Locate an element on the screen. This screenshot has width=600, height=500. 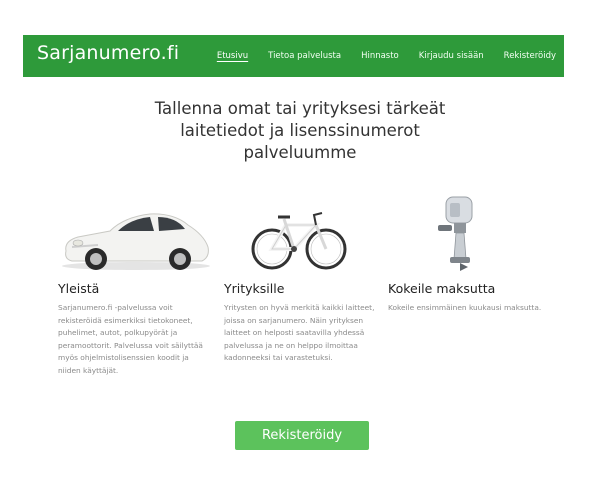
nav-link-kirjaudu-sisaan: Kirjaudu sisään is located at coordinates (451, 56).